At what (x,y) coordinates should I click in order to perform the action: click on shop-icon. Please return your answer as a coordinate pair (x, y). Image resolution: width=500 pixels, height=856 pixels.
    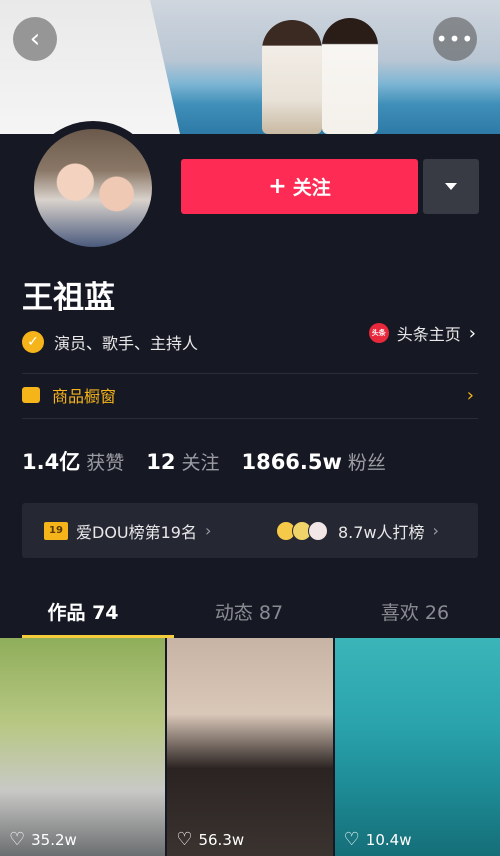
    Looking at the image, I should click on (31, 395).